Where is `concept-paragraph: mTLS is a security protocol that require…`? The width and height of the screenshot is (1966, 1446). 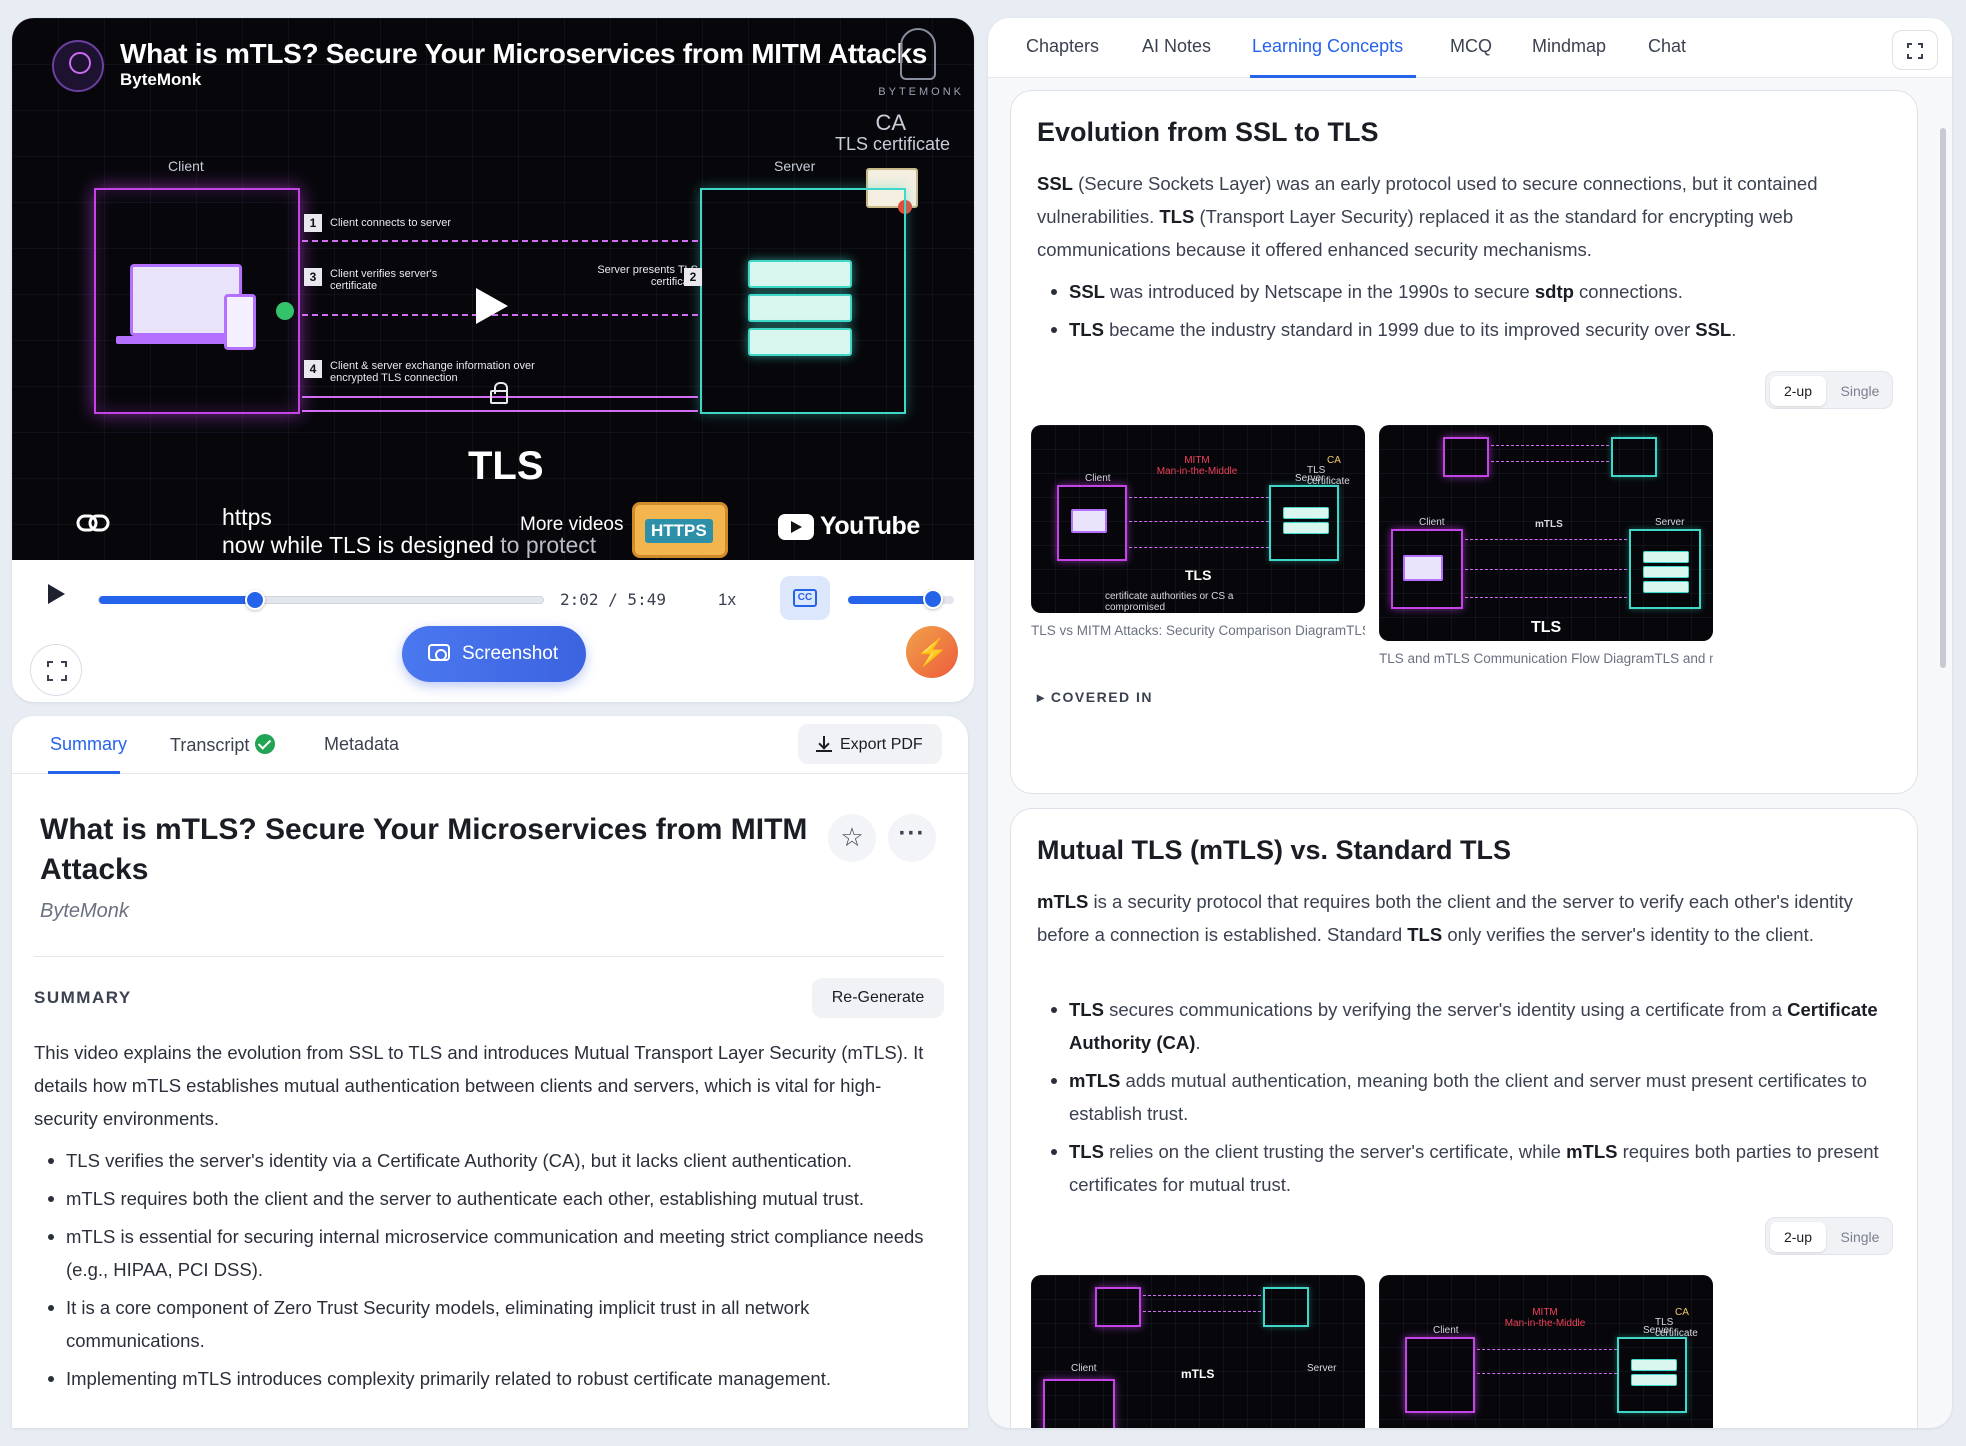 concept-paragraph: mTLS is a security protocol that require… is located at coordinates (1468, 918).